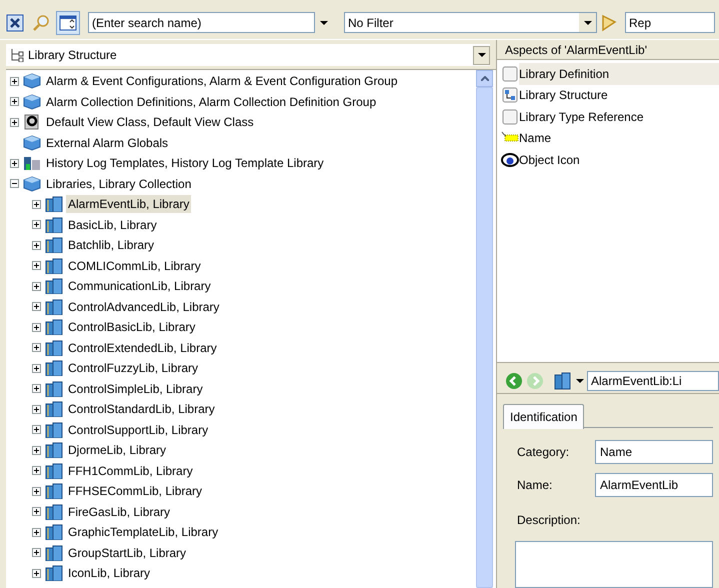  I want to click on aspect-item: Library Structure, so click(619, 95).